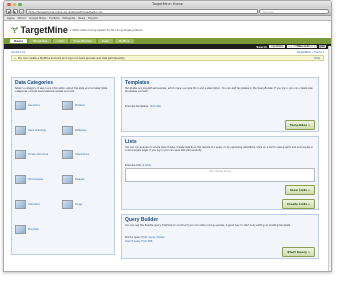  Describe the element at coordinates (157, 237) in the screenshot. I see `start-query-links: Gene, Protein` at that location.